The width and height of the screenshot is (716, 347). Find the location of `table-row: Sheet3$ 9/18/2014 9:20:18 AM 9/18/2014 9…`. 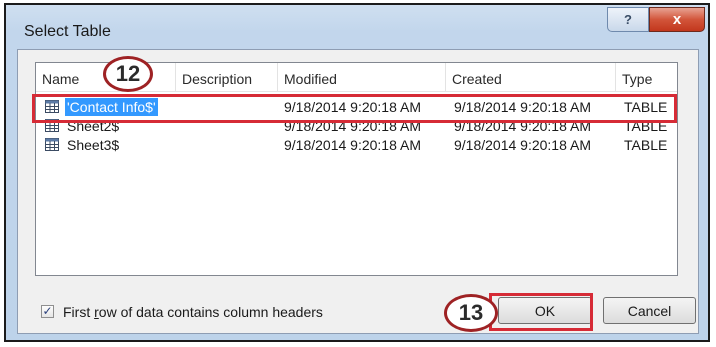

table-row: Sheet3$ 9/18/2014 9:20:18 AM 9/18/2014 9… is located at coordinates (356, 145).